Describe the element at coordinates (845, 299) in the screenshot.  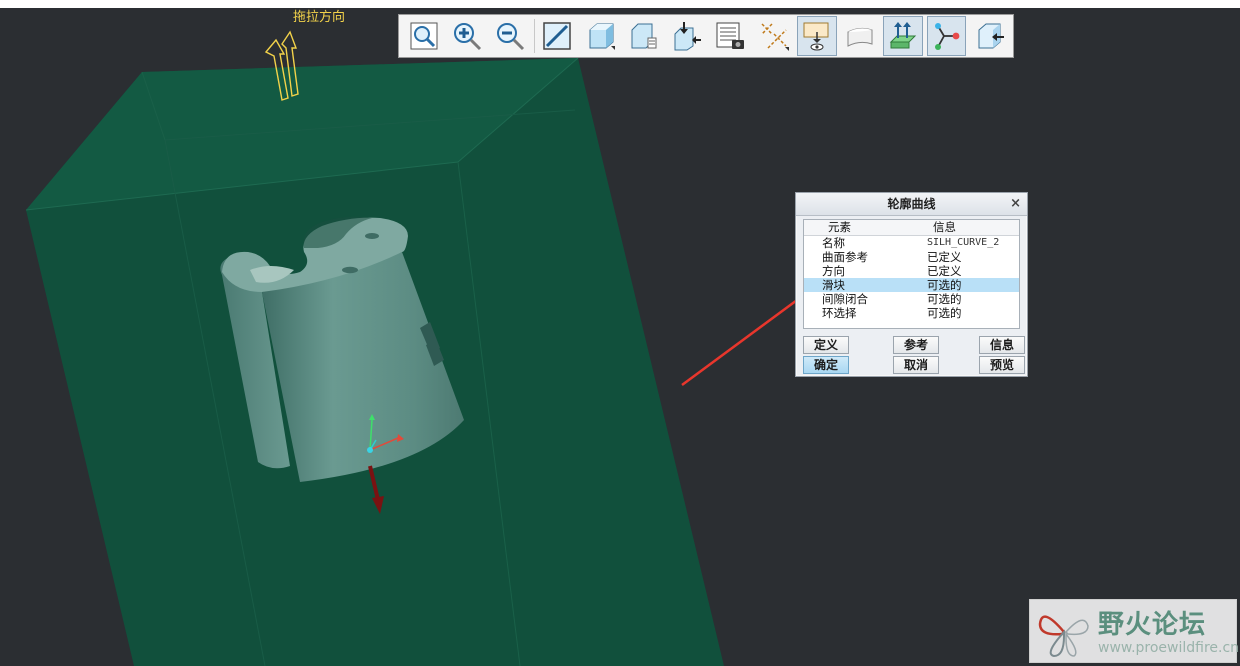
I see `row-element: 间隙闭合` at that location.